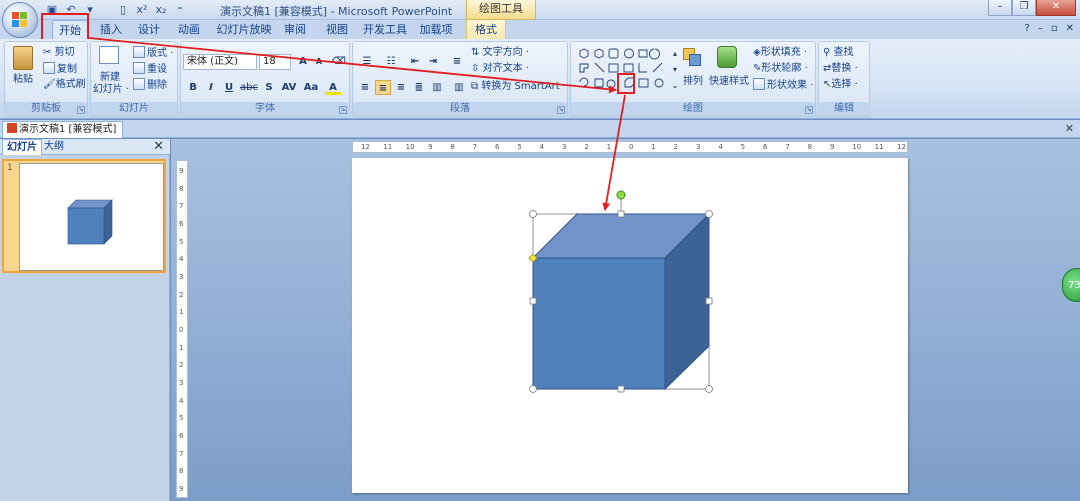  What do you see at coordinates (437, 87) in the screenshot?
I see `distributed-icon: ▥` at bounding box center [437, 87].